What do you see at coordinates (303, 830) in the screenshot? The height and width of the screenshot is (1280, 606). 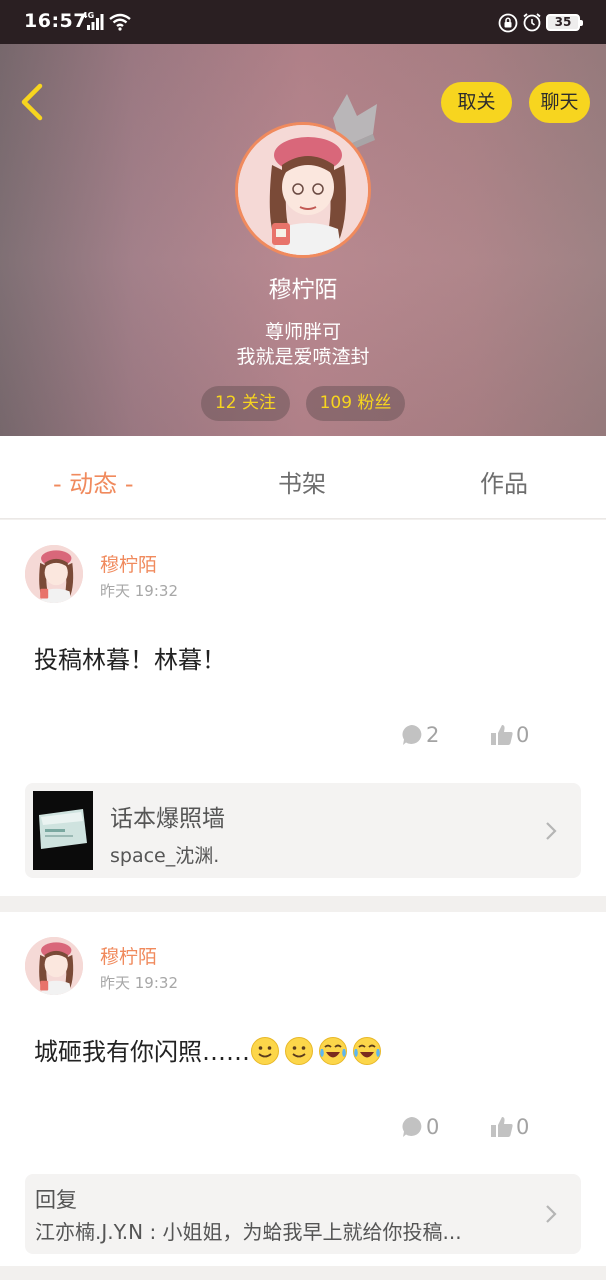 I see `linked-topic-card: 话本爆照墙 space_沈渊.` at bounding box center [303, 830].